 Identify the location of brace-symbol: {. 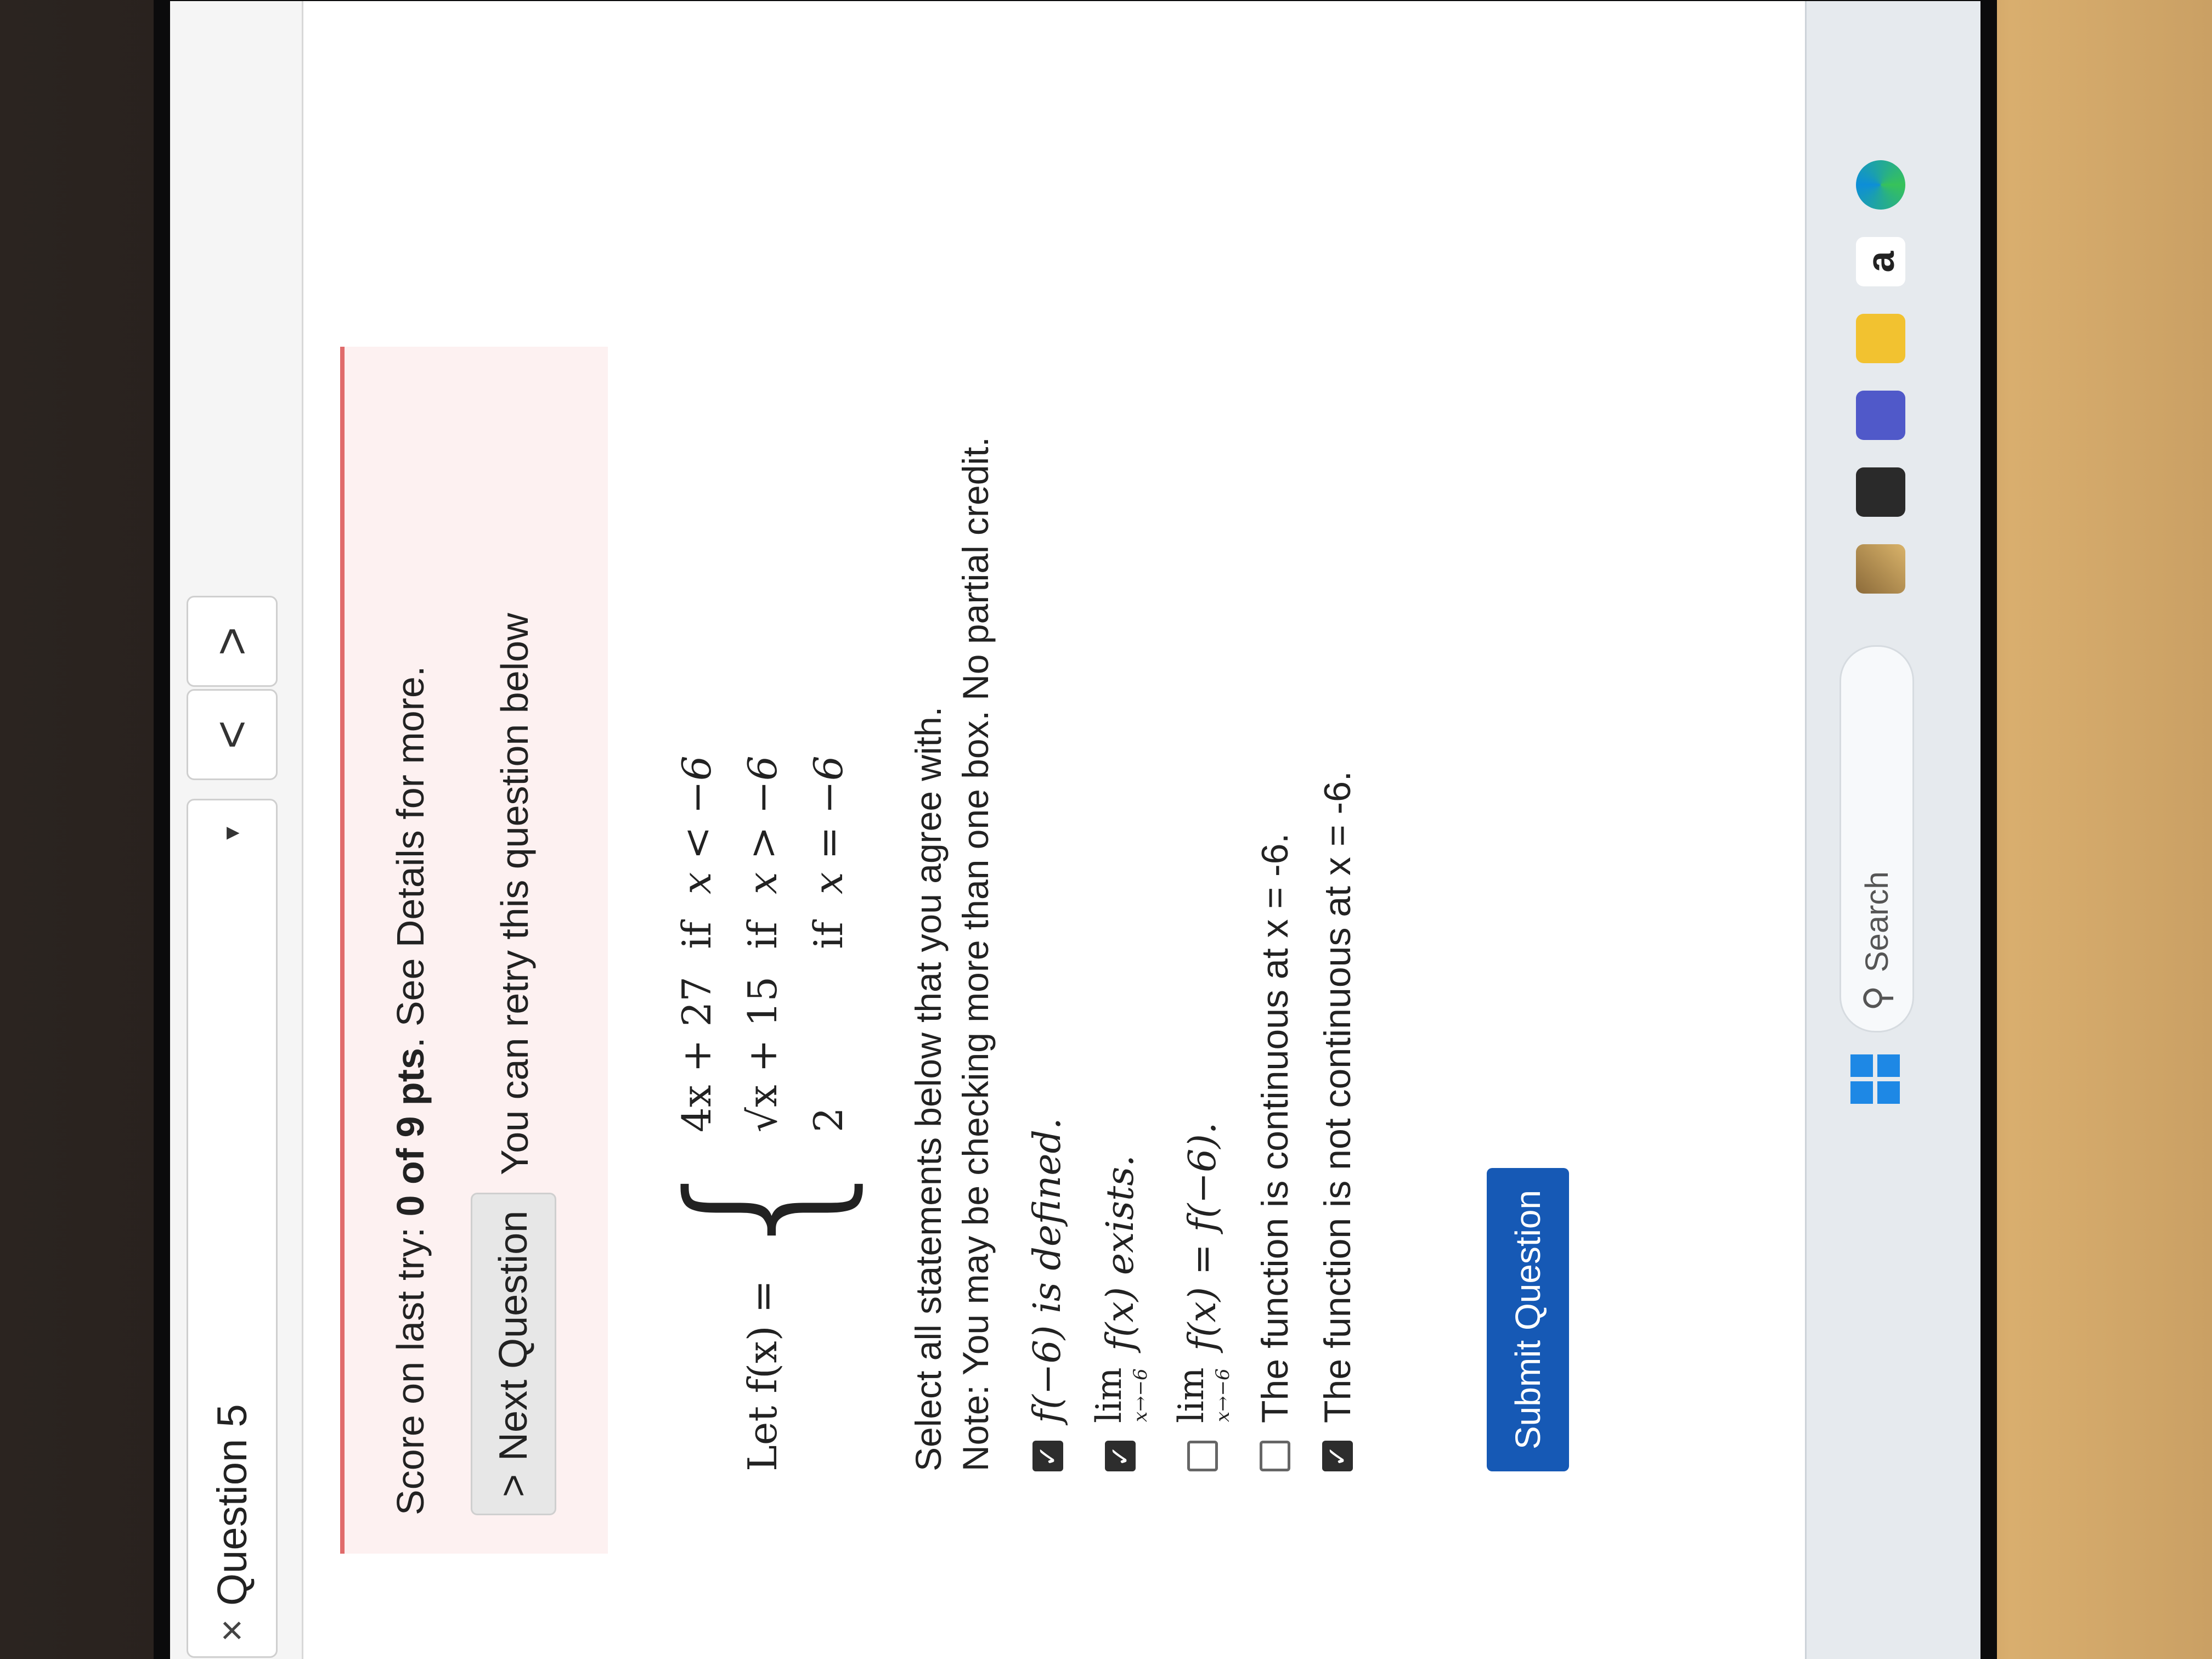
(762, 1206).